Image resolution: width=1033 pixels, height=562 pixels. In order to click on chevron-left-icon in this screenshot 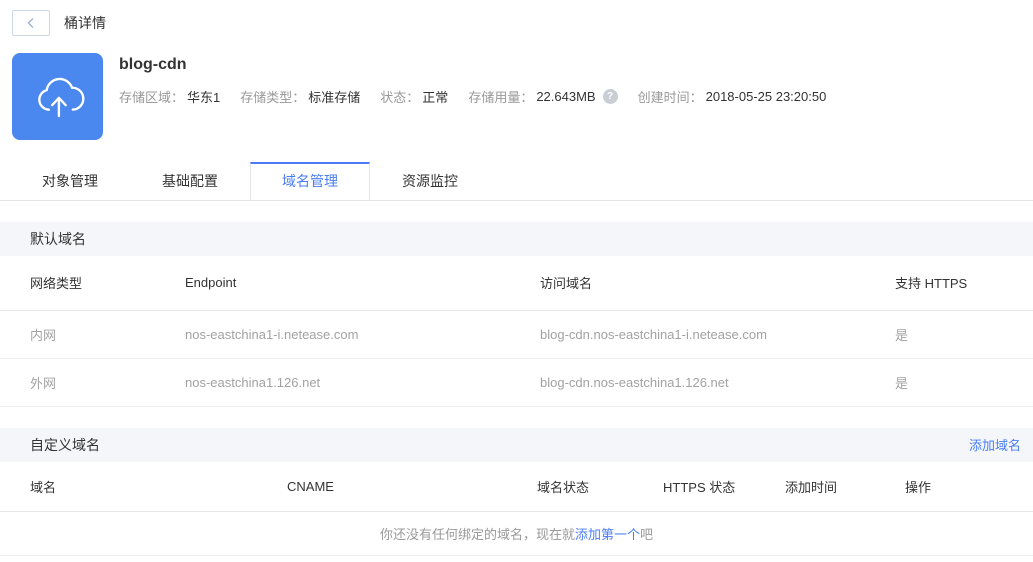, I will do `click(31, 23)`.